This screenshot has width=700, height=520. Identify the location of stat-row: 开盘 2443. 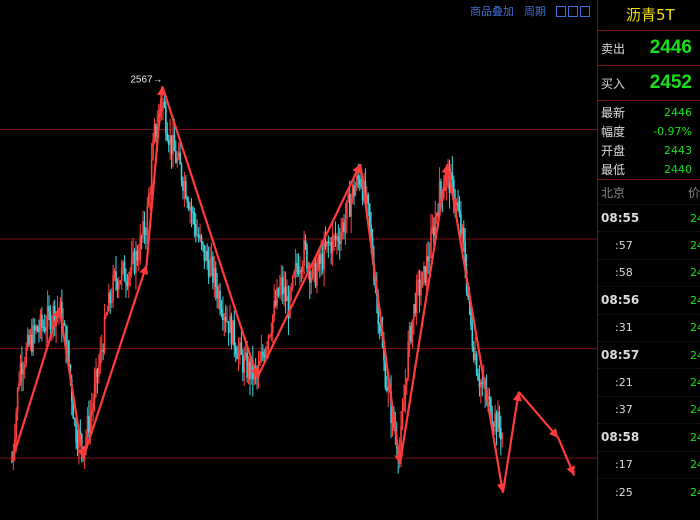
(649, 150).